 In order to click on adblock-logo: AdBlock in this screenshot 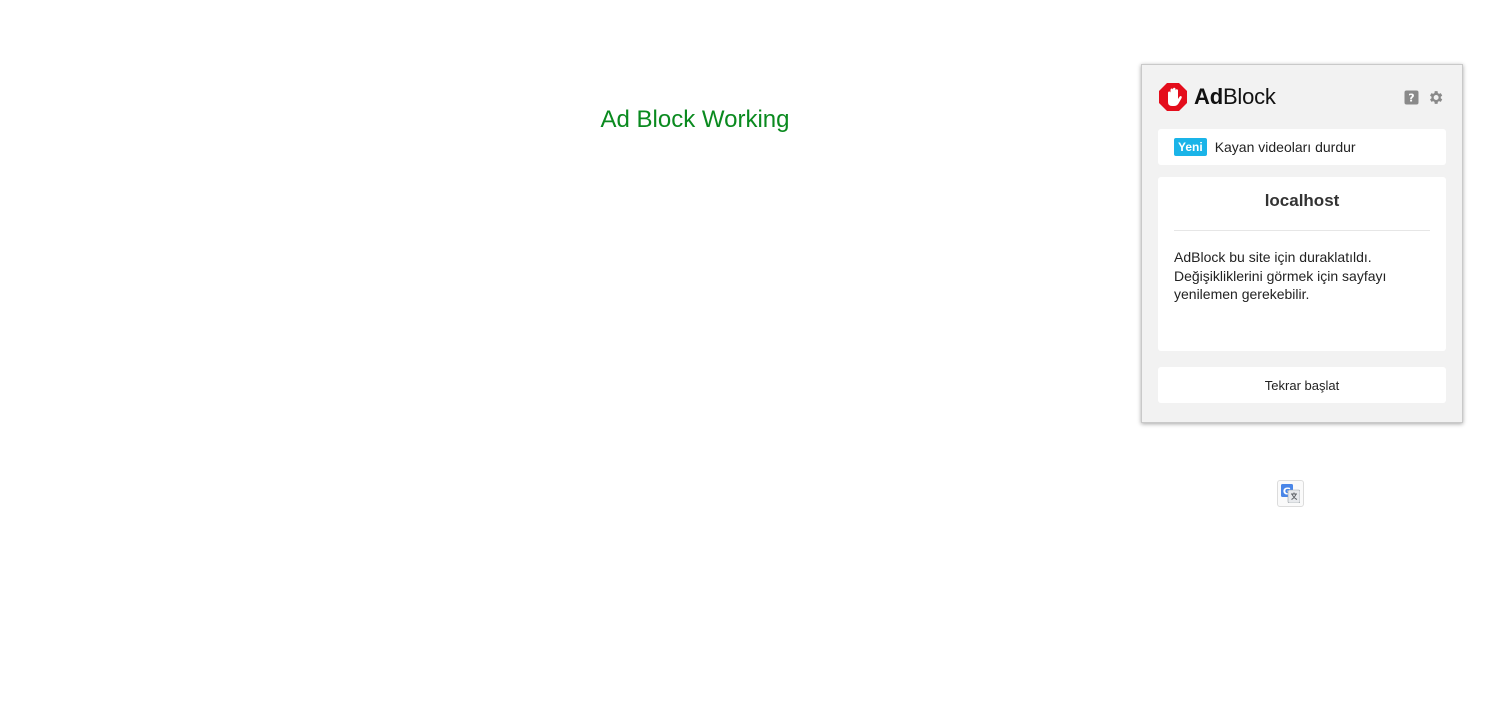, I will do `click(1217, 97)`.